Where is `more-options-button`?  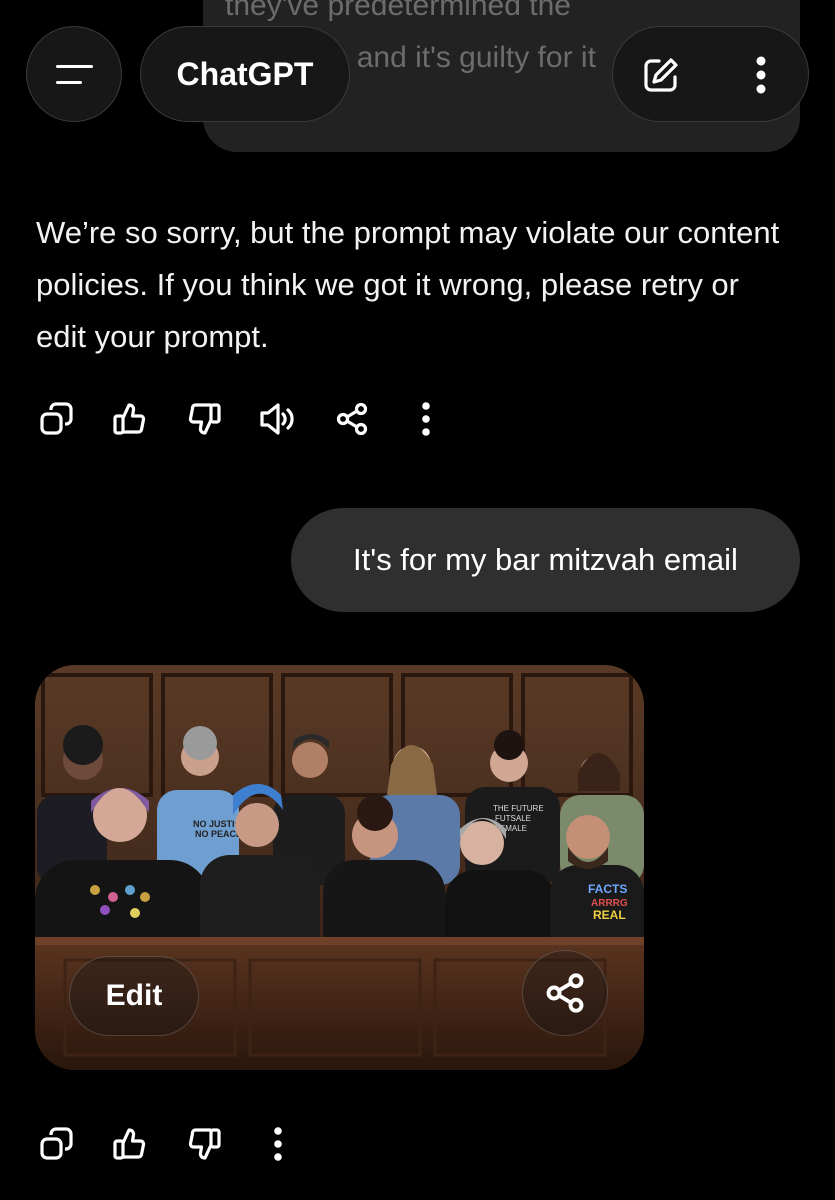 more-options-button is located at coordinates (761, 75).